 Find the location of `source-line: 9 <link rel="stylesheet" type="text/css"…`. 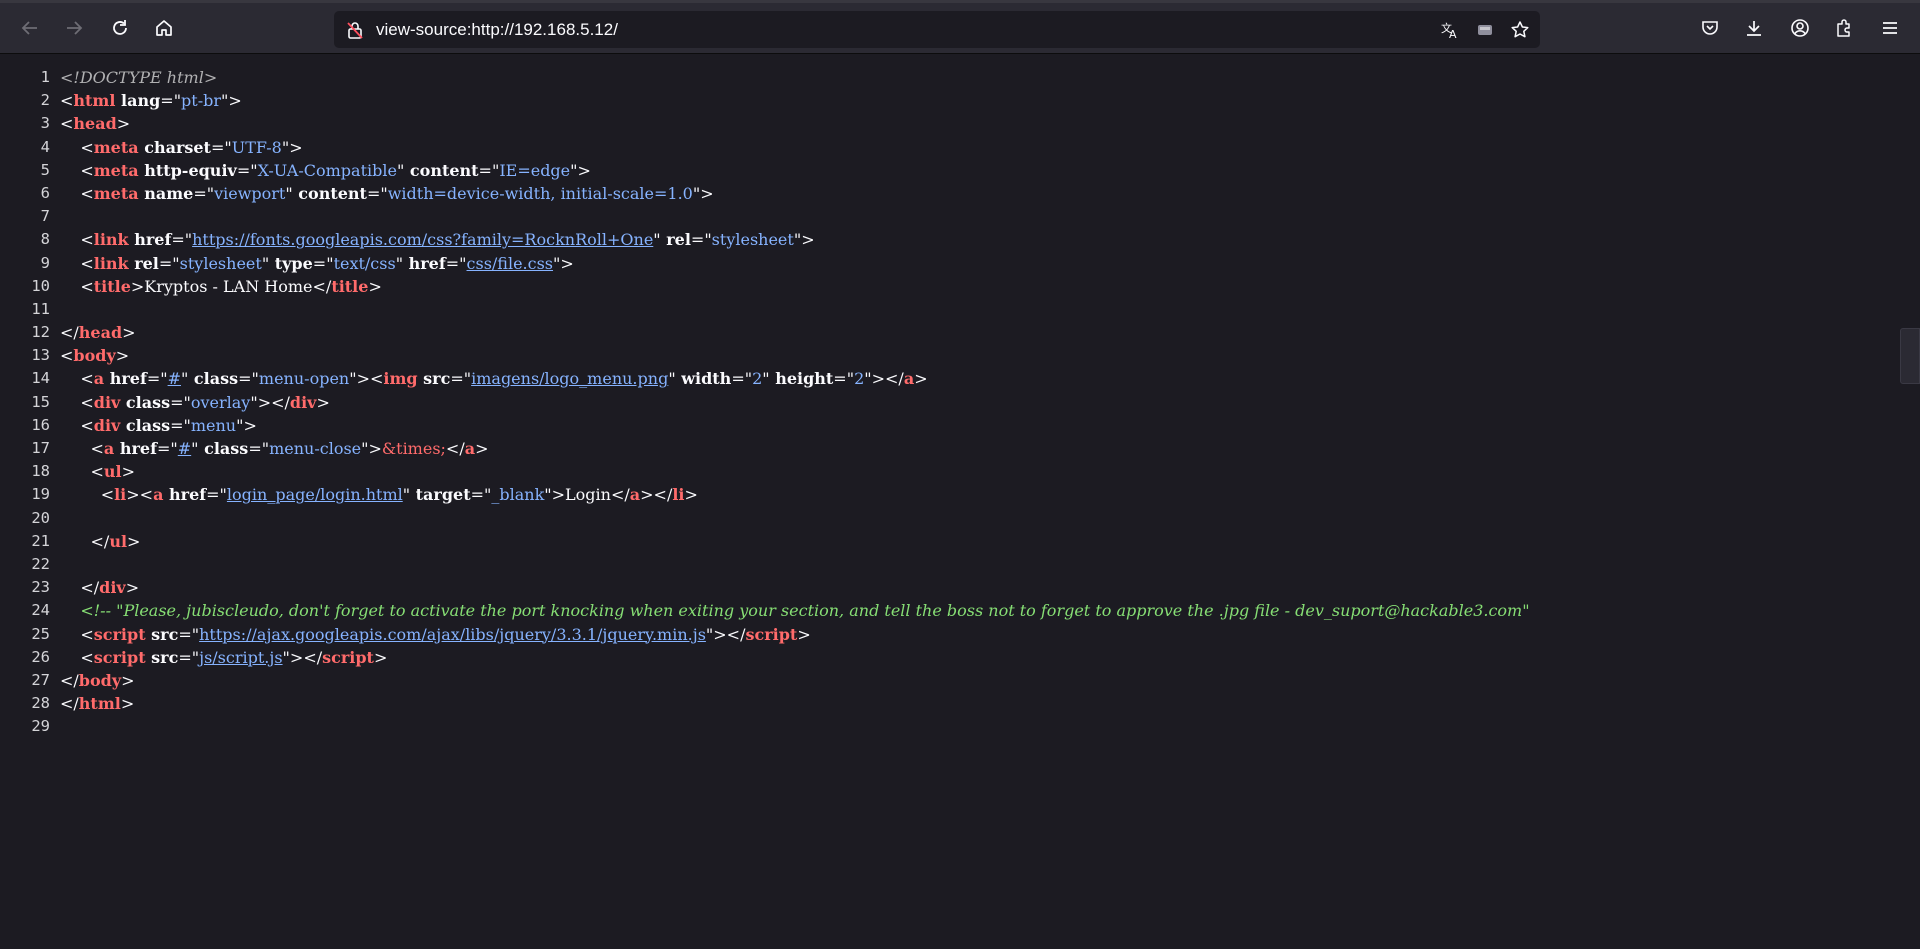

source-line: 9 <link rel="stylesheet" type="text/css"… is located at coordinates (960, 263).